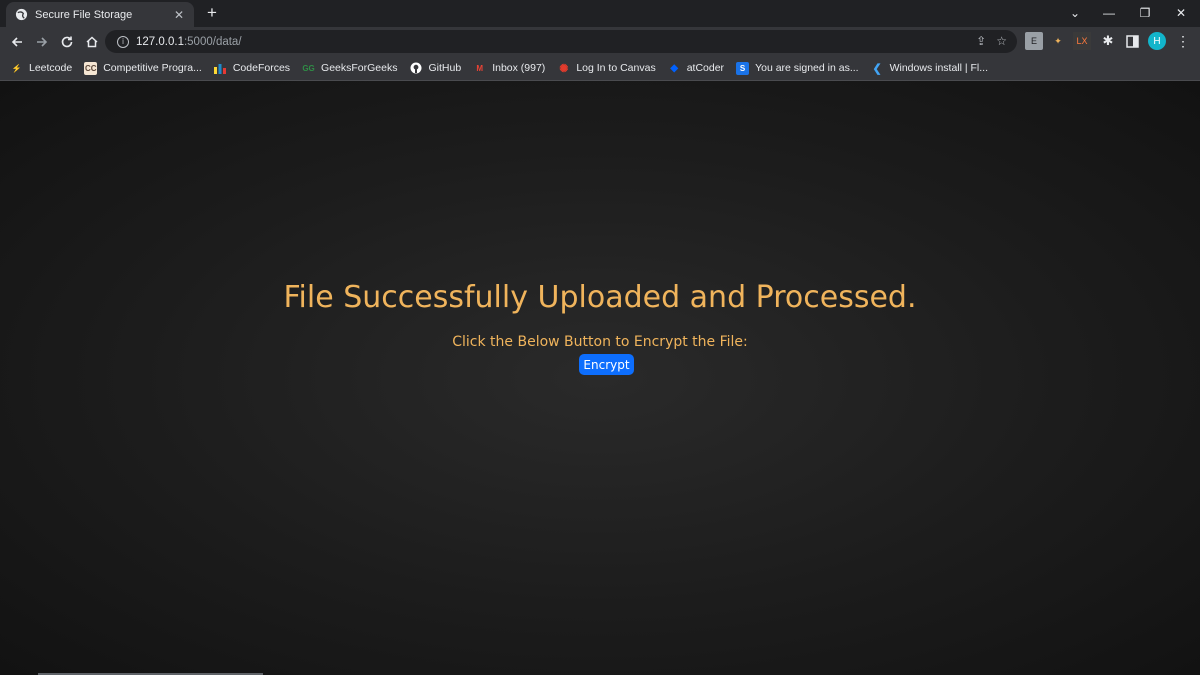 This screenshot has height=675, width=1200. What do you see at coordinates (212, 13) in the screenshot?
I see `new-tab-button: +` at bounding box center [212, 13].